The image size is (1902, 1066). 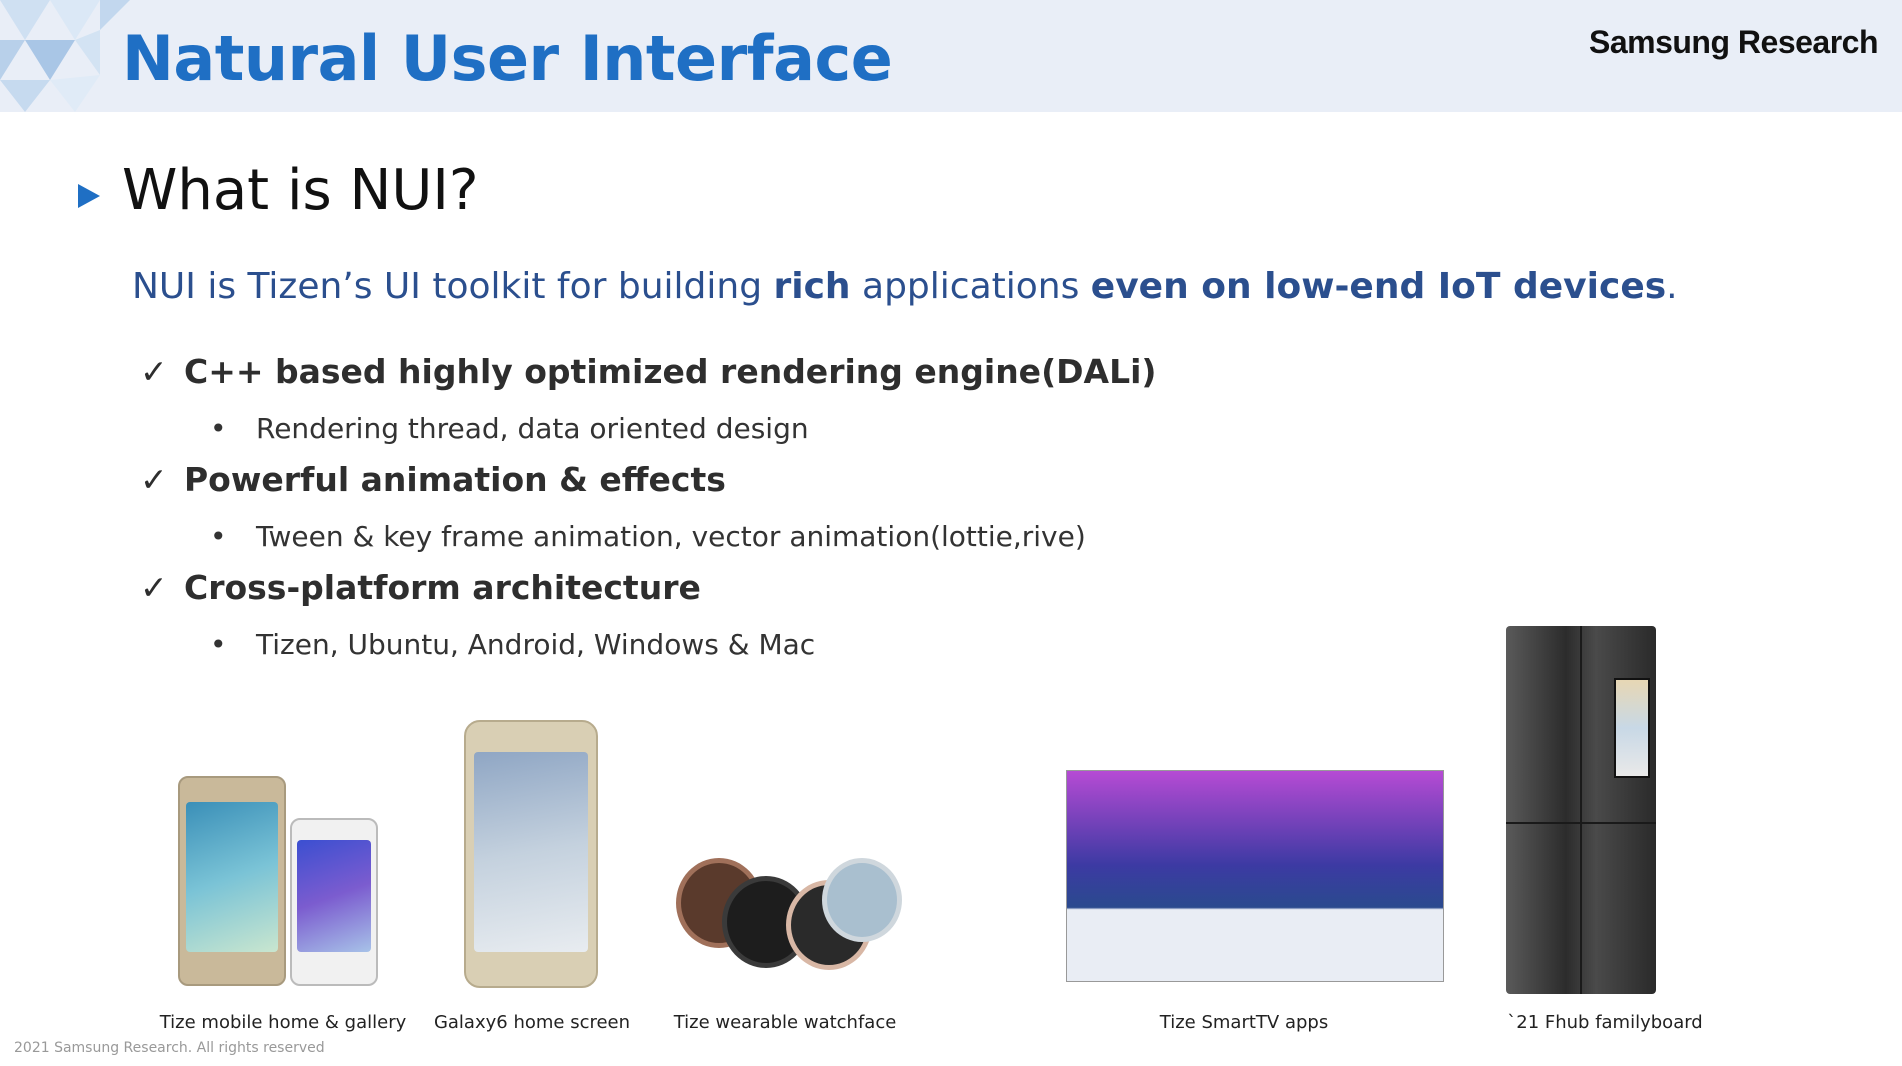 I want to click on feature-item-animation: ✓ Powerful animation & effects, so click(x=433, y=479).